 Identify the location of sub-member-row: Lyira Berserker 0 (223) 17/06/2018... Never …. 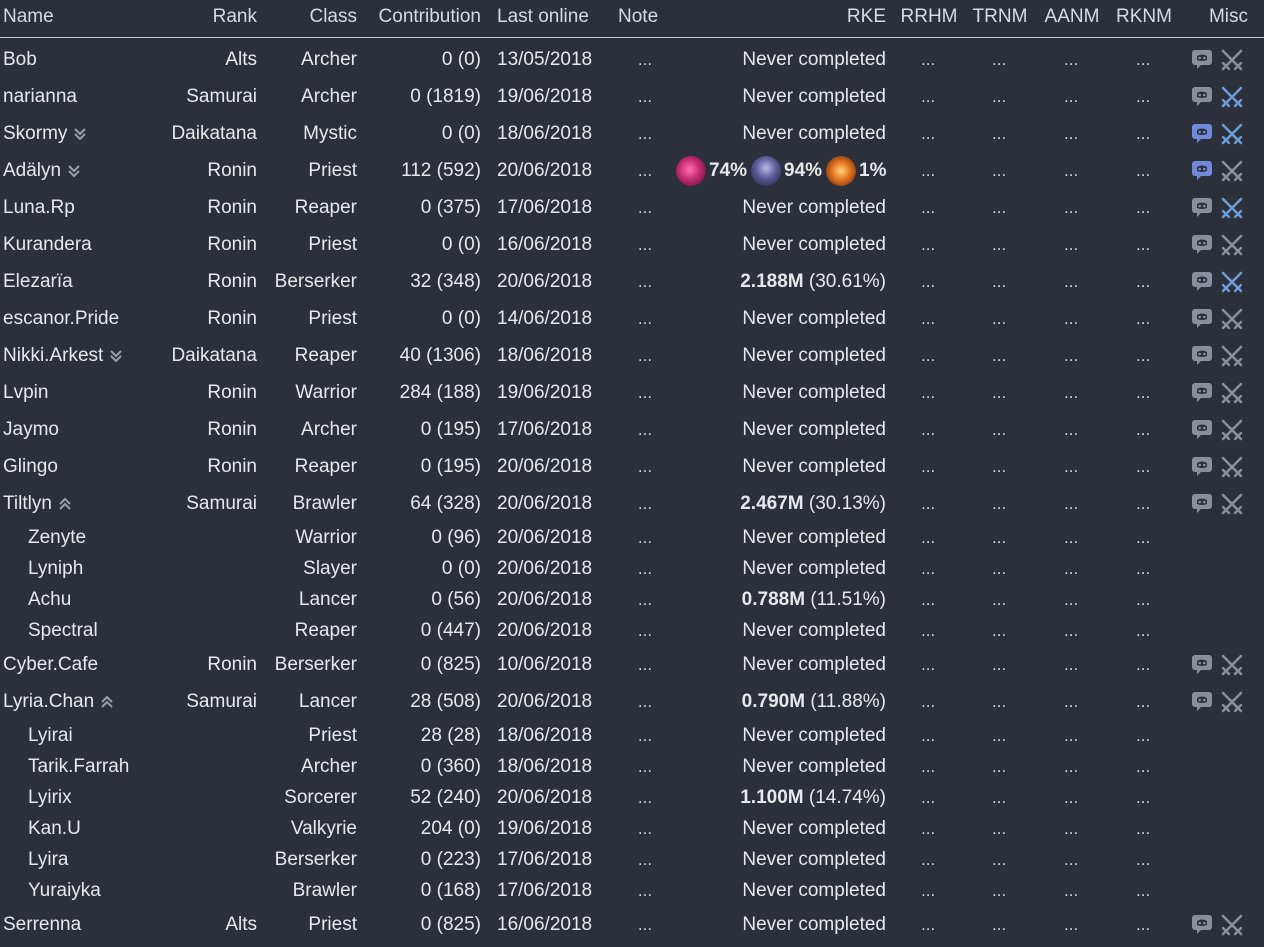
(632, 860).